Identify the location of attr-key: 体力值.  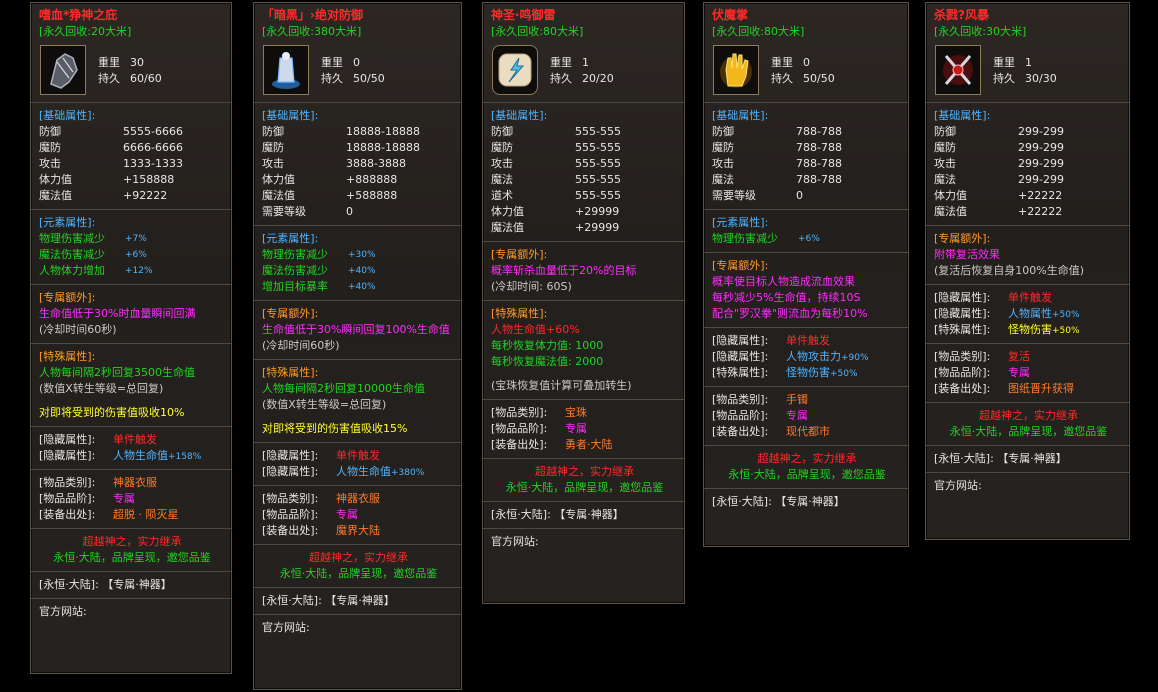
(55, 179).